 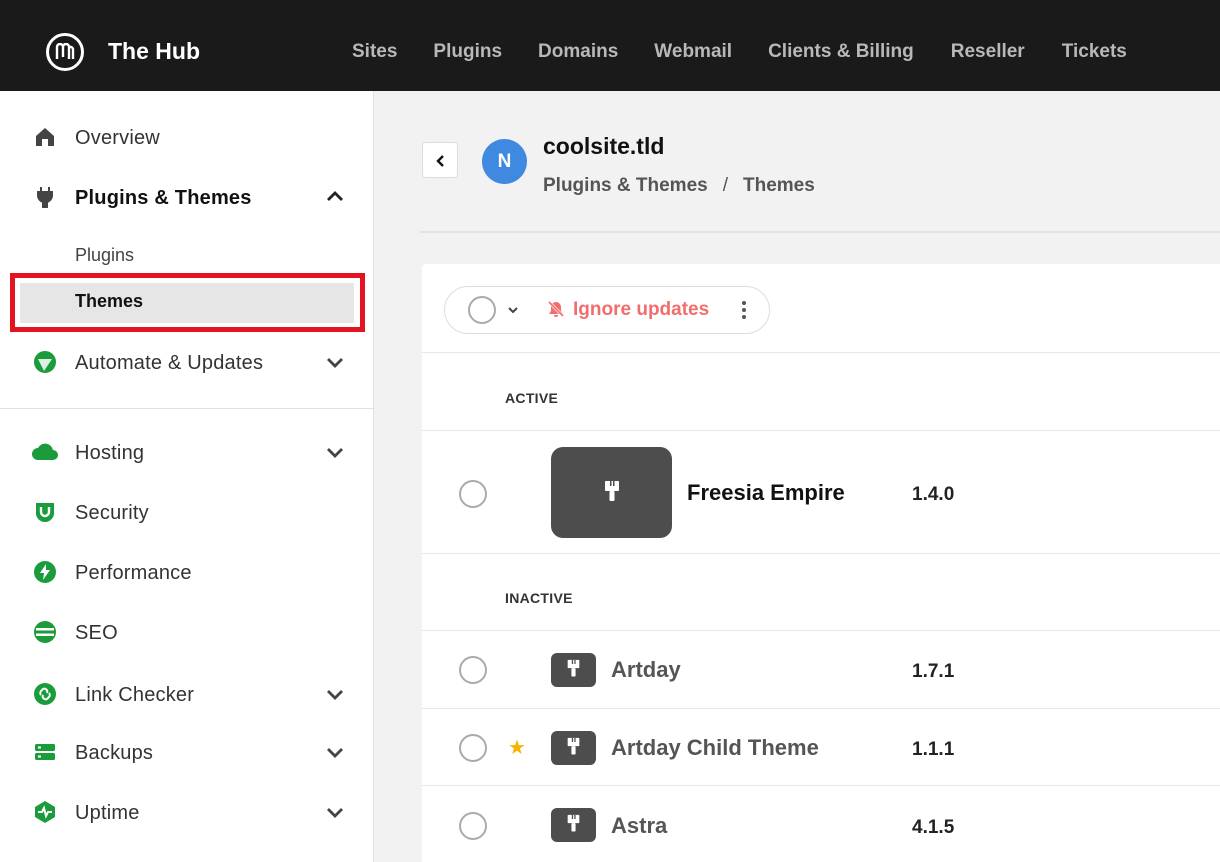 What do you see at coordinates (504, 161) in the screenshot?
I see `site-avatar: N` at bounding box center [504, 161].